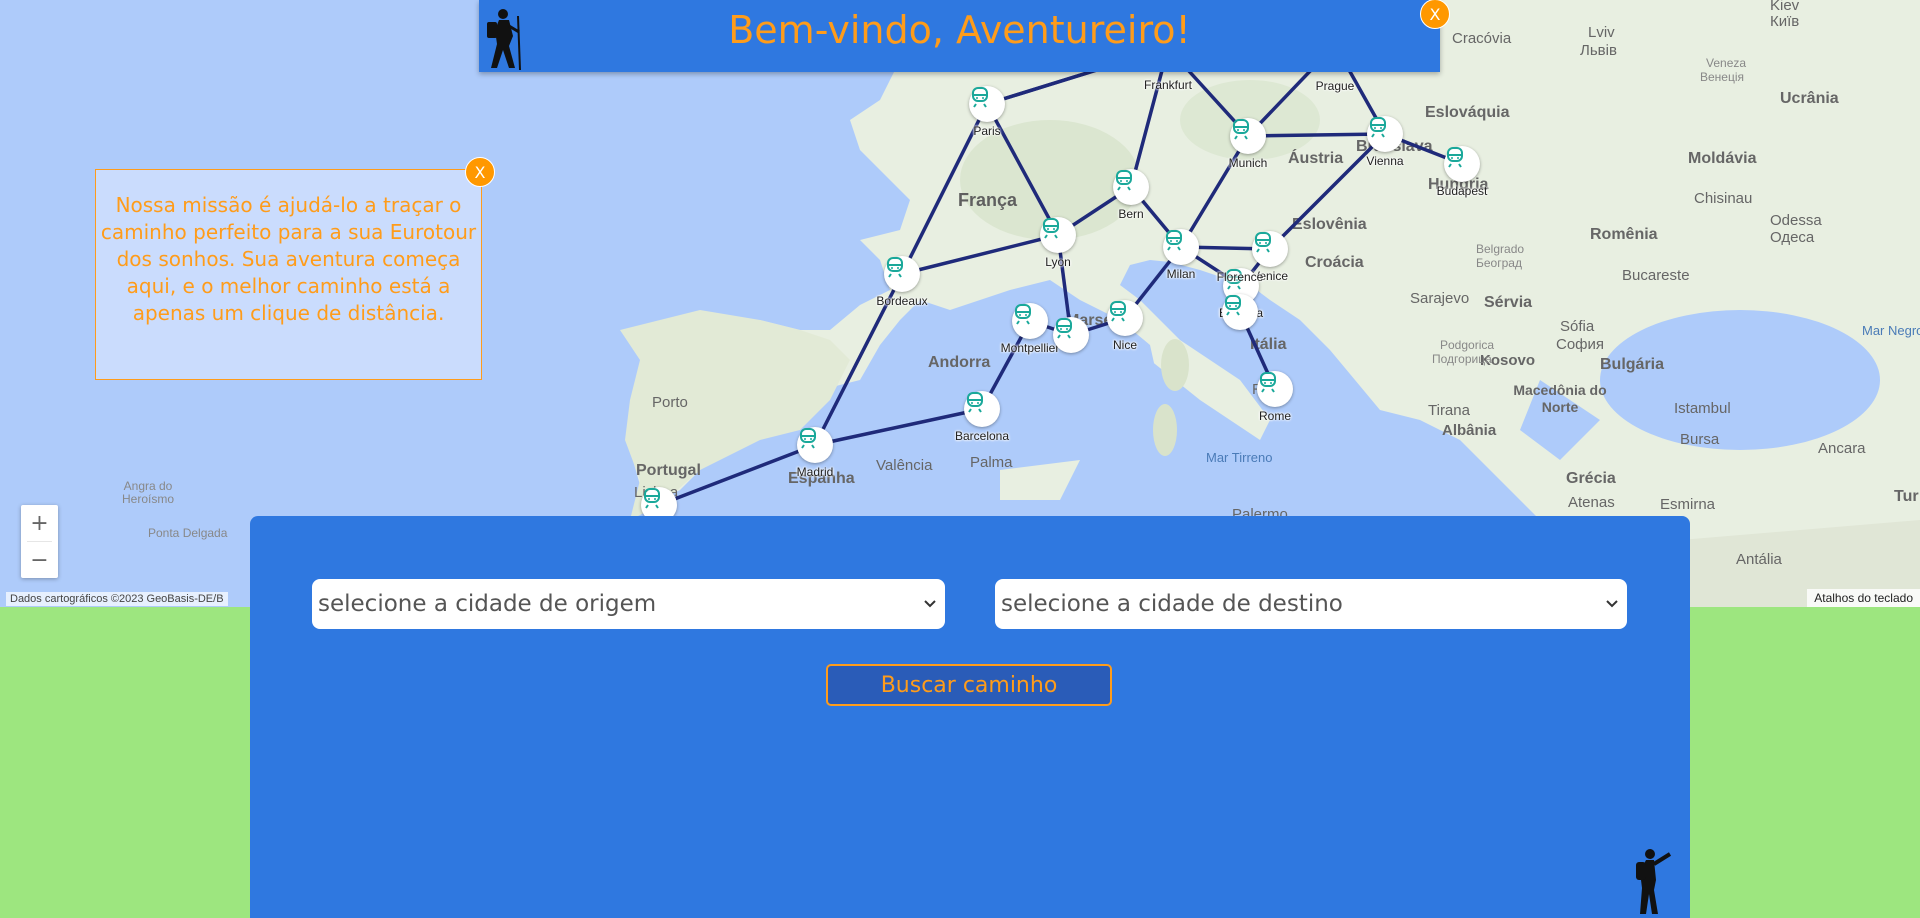 This screenshot has width=1920, height=918. I want to click on station-marker-bern, so click(1131, 187).